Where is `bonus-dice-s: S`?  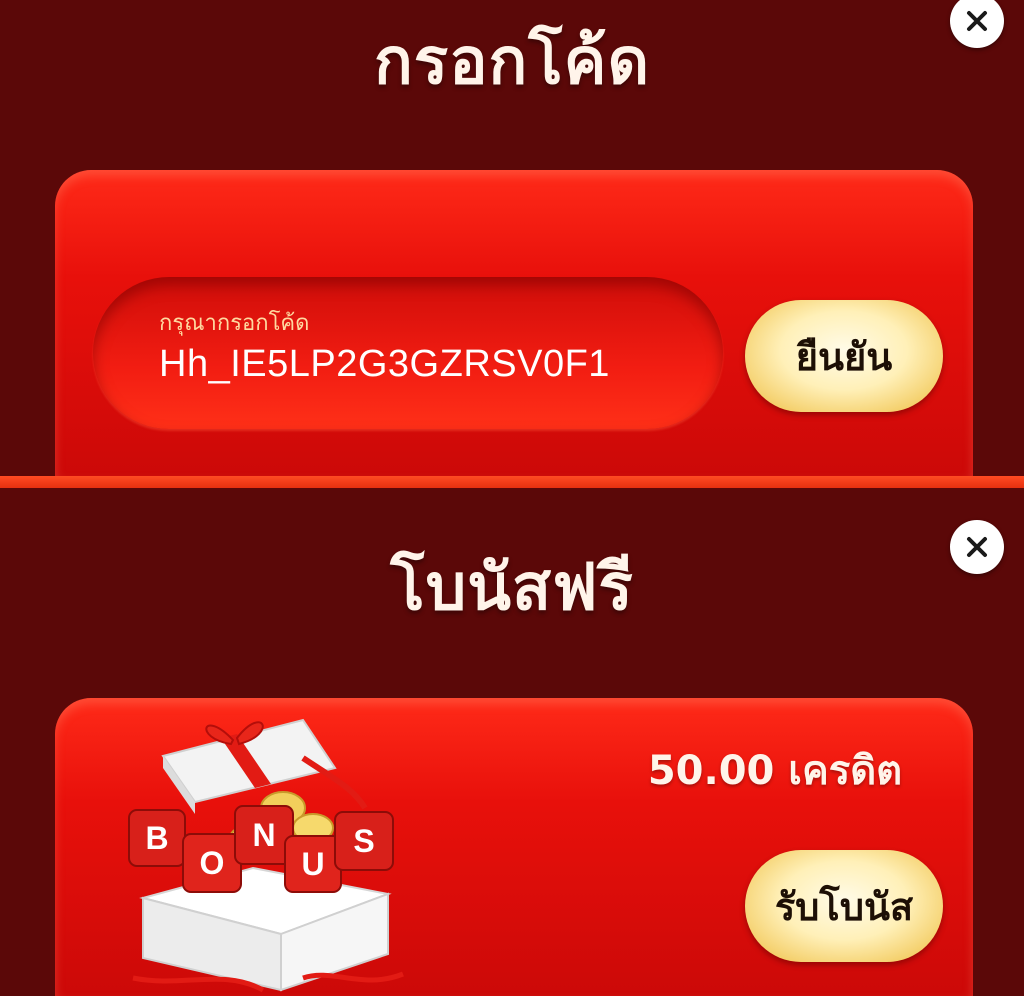
bonus-dice-s: S is located at coordinates (364, 841).